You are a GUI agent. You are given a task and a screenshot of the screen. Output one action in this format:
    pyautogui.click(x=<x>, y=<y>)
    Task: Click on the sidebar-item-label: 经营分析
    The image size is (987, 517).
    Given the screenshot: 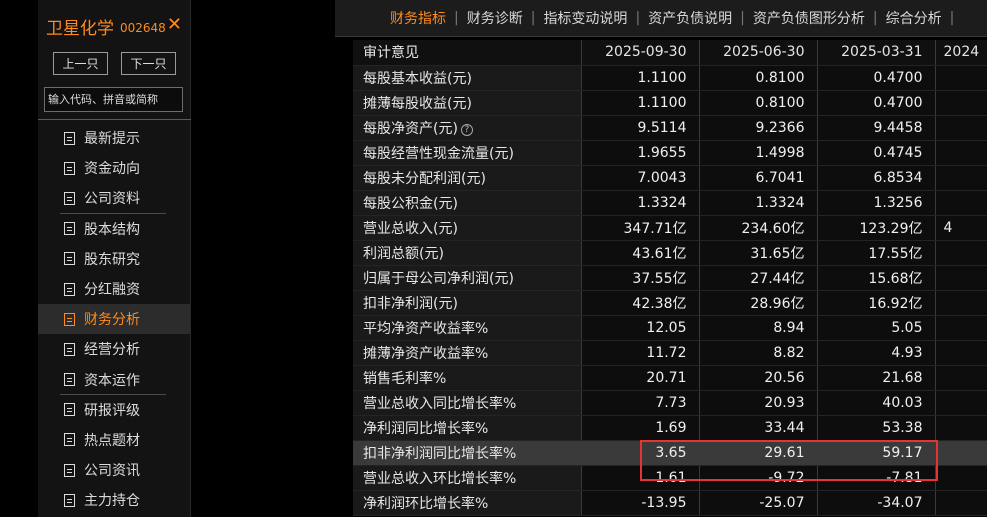 What is the action you would take?
    pyautogui.click(x=112, y=350)
    